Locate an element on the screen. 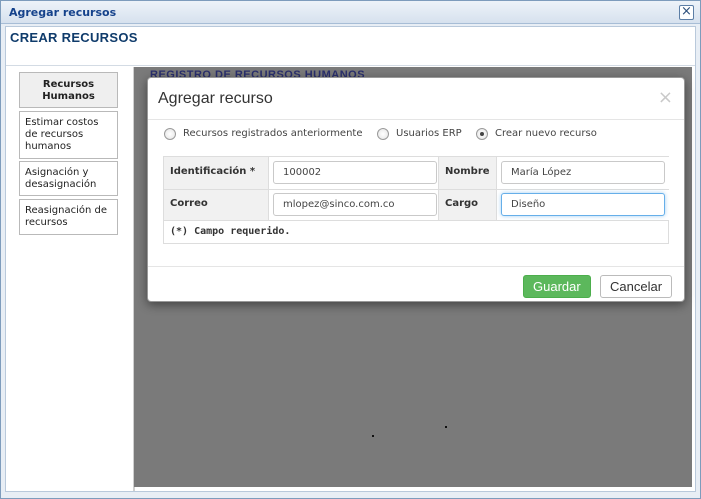  background-section-heading: REGISTRO DE RECURSOS HUMANOS is located at coordinates (258, 73).